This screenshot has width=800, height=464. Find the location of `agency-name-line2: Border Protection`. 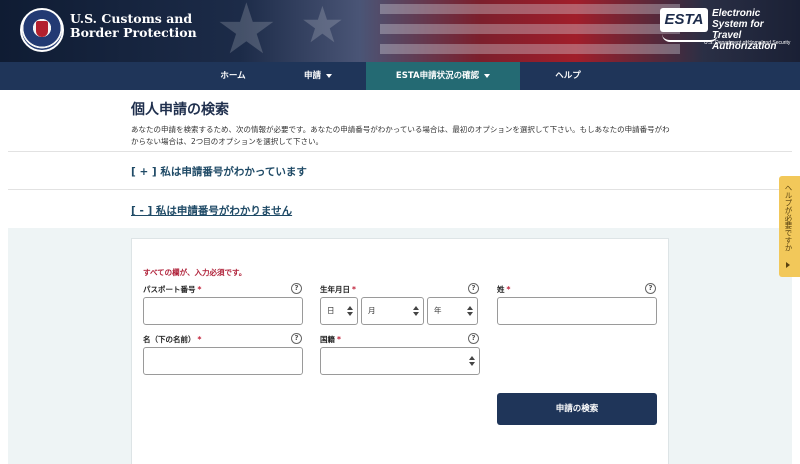

agency-name-line2: Border Protection is located at coordinates (133, 32).